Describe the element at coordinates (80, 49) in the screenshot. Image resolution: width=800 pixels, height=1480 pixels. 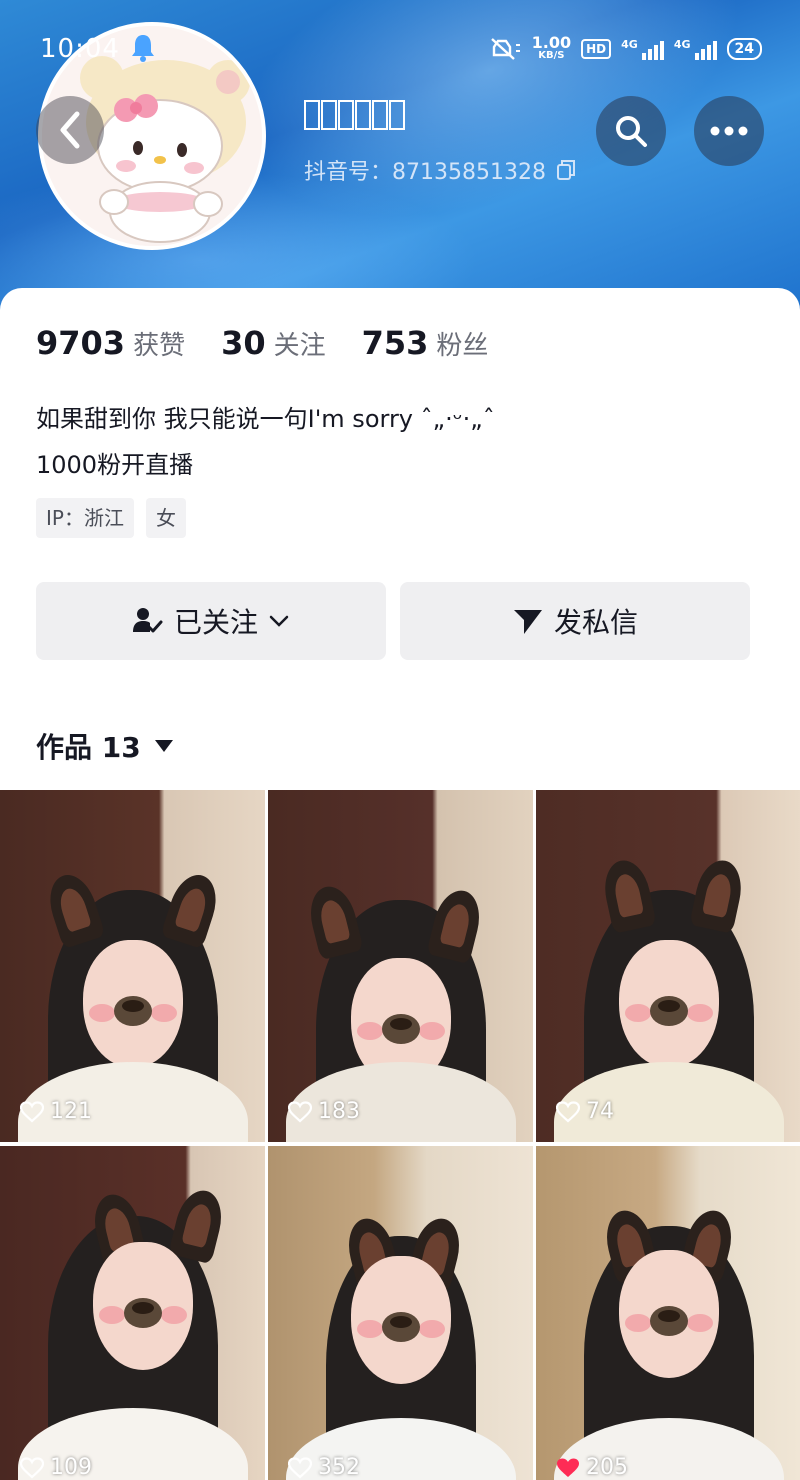
I see `status-time: 10:04` at that location.